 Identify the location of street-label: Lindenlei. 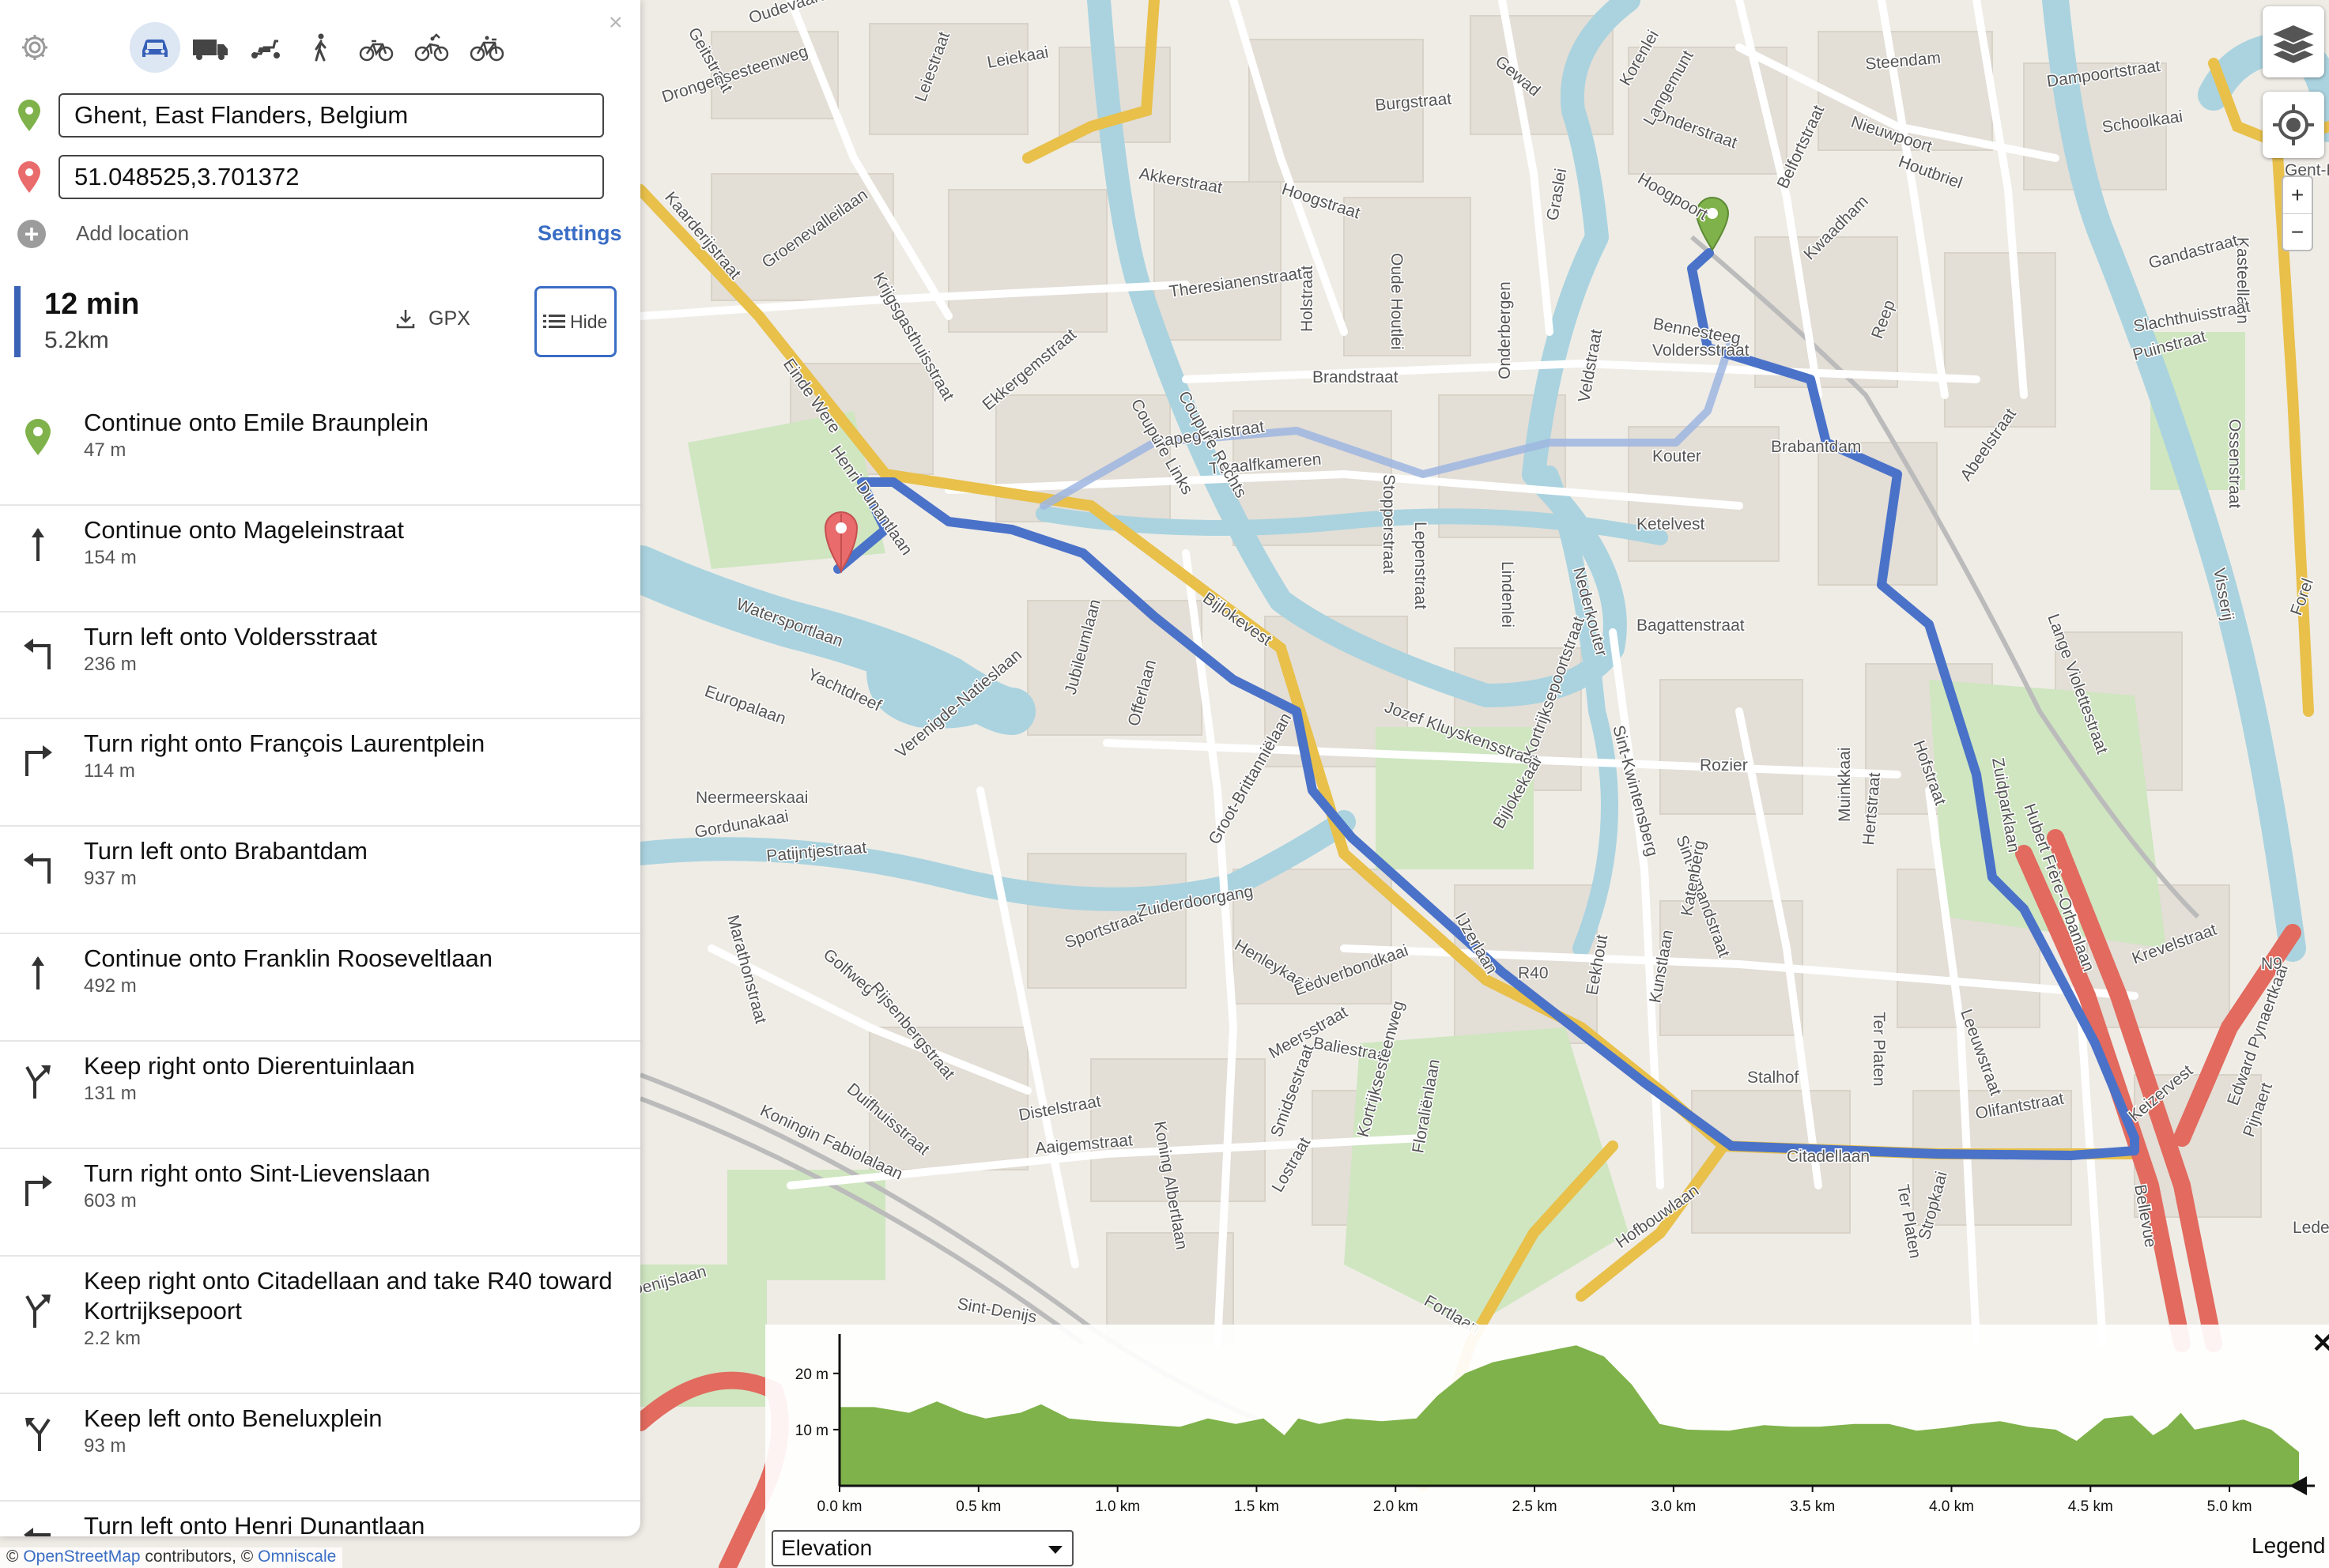
(1507, 594).